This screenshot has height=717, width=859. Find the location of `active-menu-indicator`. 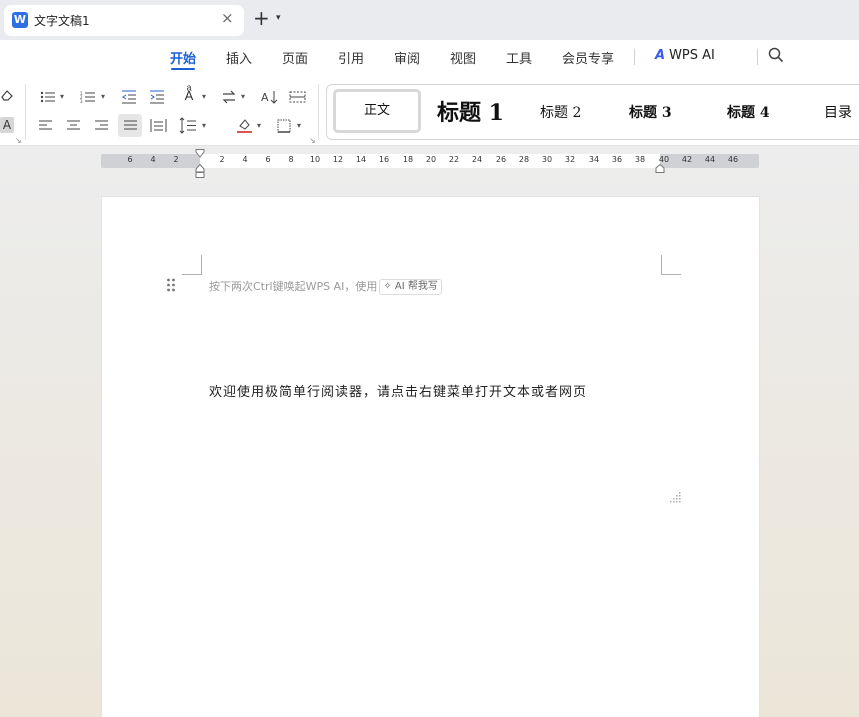

active-menu-indicator is located at coordinates (183, 69).